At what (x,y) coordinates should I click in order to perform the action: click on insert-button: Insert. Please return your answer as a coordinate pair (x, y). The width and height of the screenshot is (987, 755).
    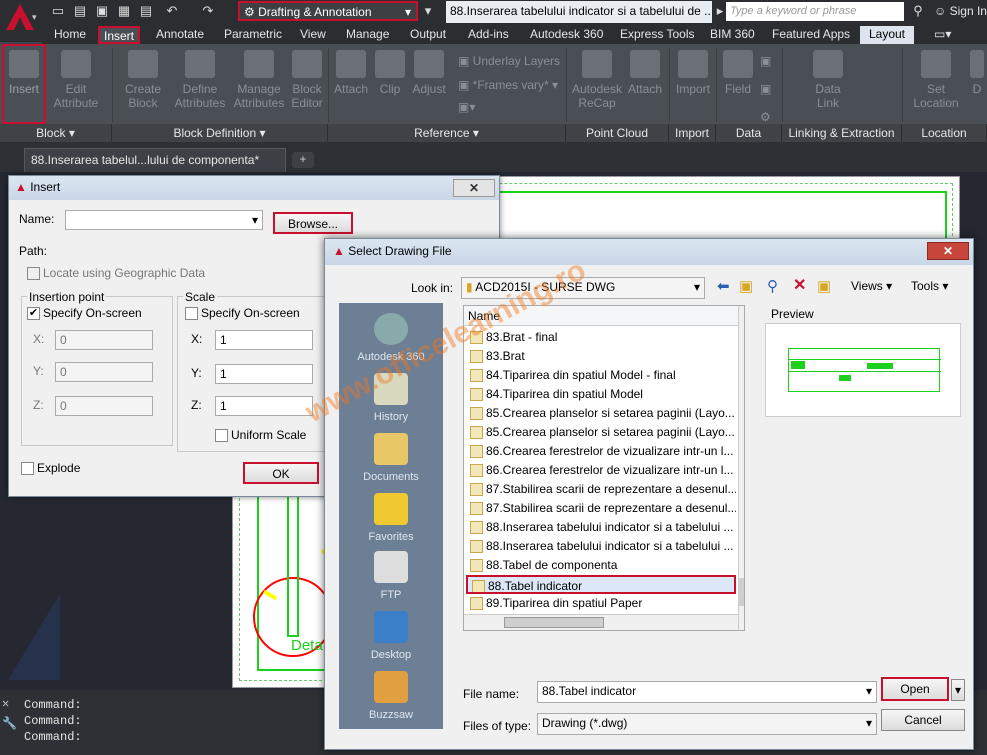
    Looking at the image, I should click on (24, 84).